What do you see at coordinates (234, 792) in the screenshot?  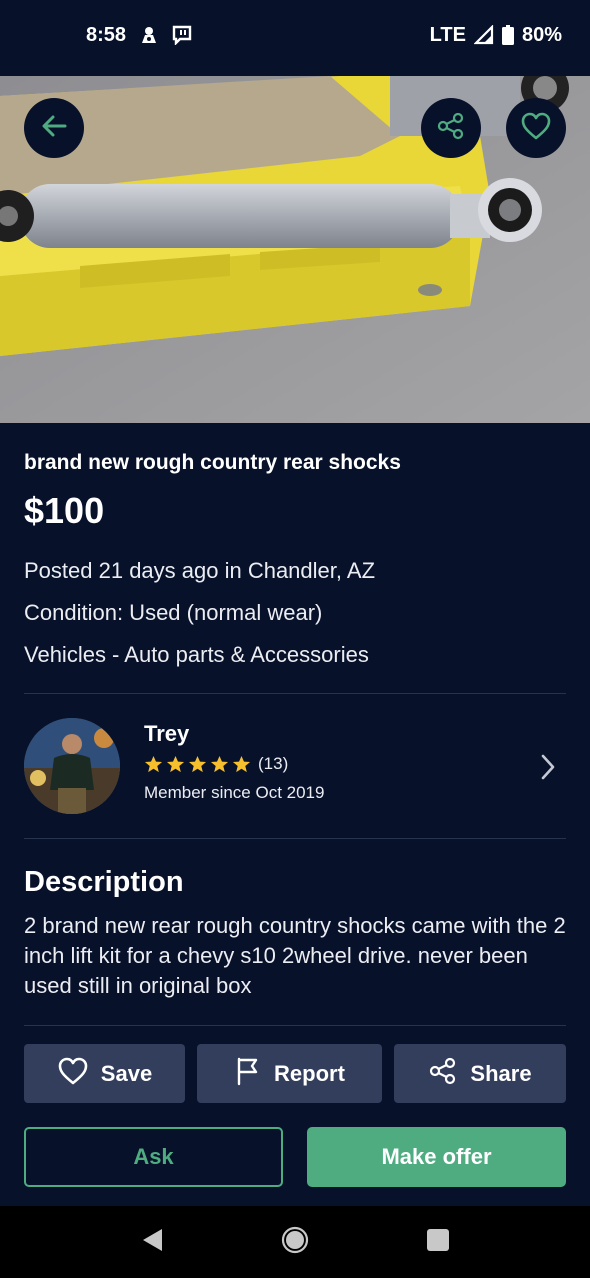 I see `member-since: Member since Oct 2019` at bounding box center [234, 792].